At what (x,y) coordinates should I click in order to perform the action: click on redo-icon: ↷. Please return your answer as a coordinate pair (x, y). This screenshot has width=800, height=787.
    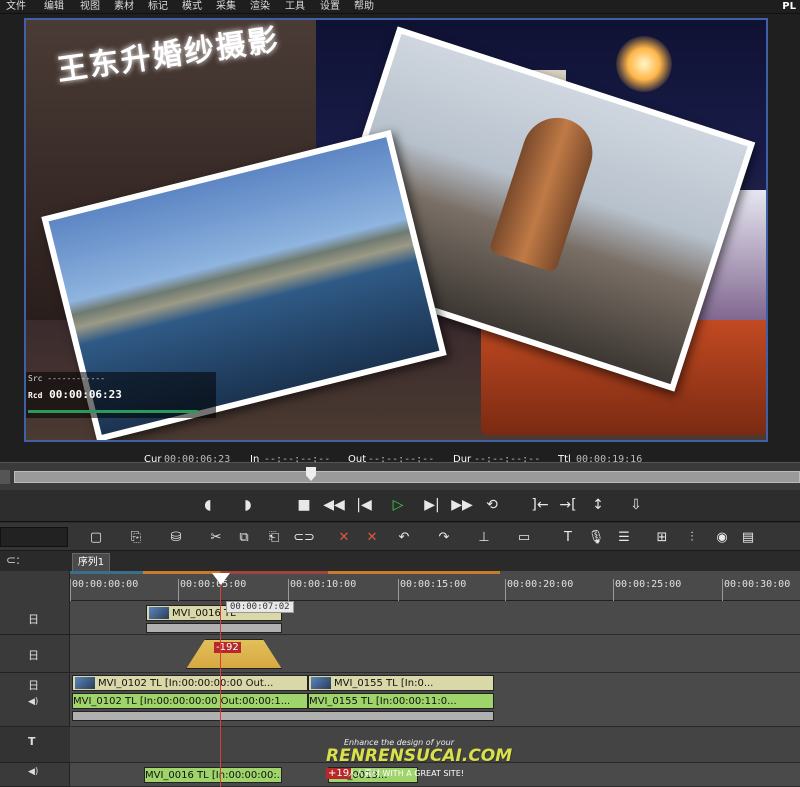
    Looking at the image, I should click on (444, 537).